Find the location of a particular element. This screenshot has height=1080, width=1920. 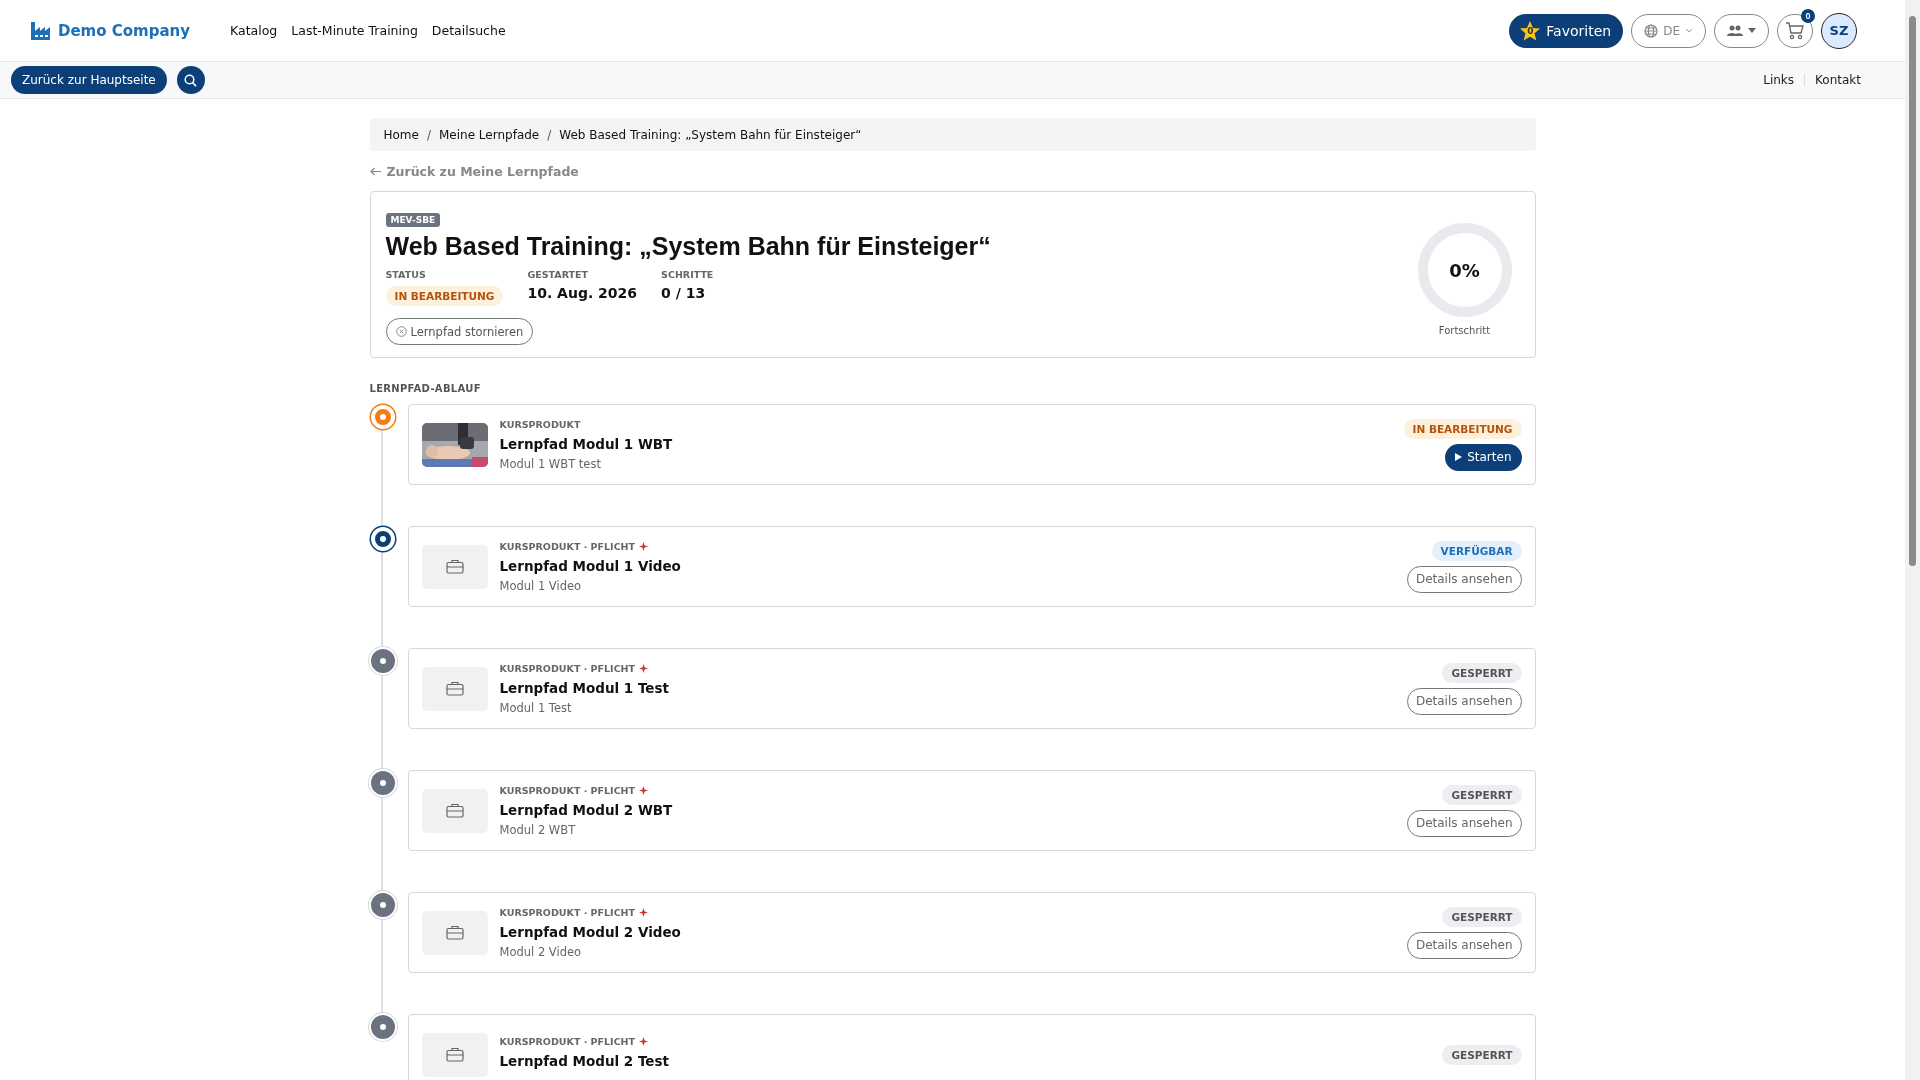

users-icon is located at coordinates (1735, 30).